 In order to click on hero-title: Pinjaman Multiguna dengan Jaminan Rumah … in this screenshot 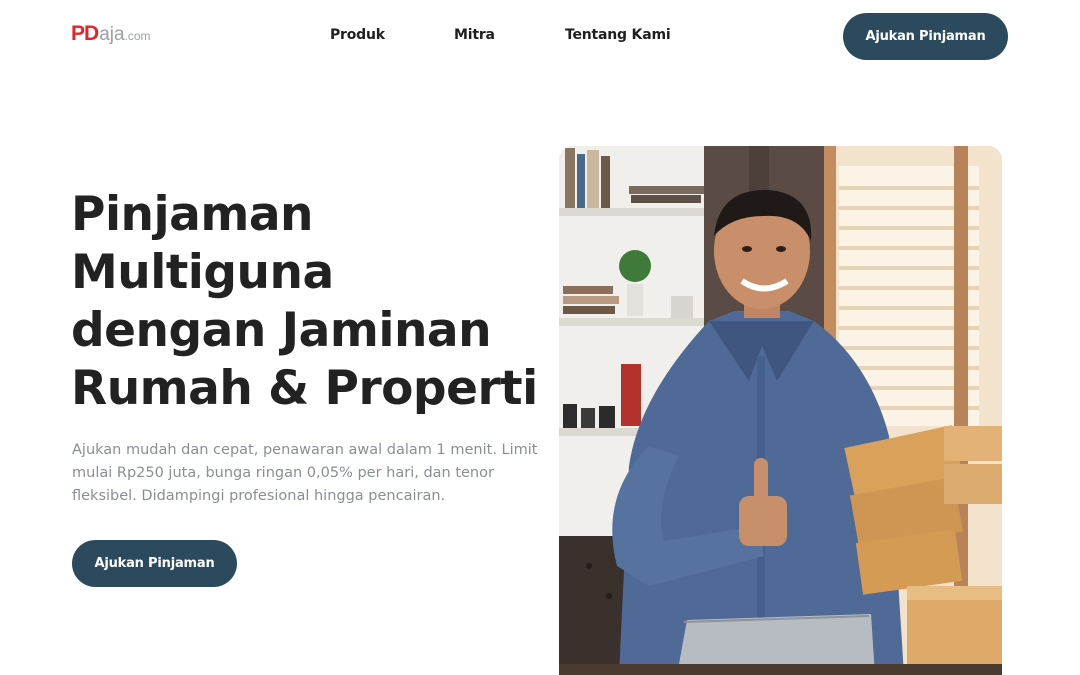, I will do `click(304, 301)`.